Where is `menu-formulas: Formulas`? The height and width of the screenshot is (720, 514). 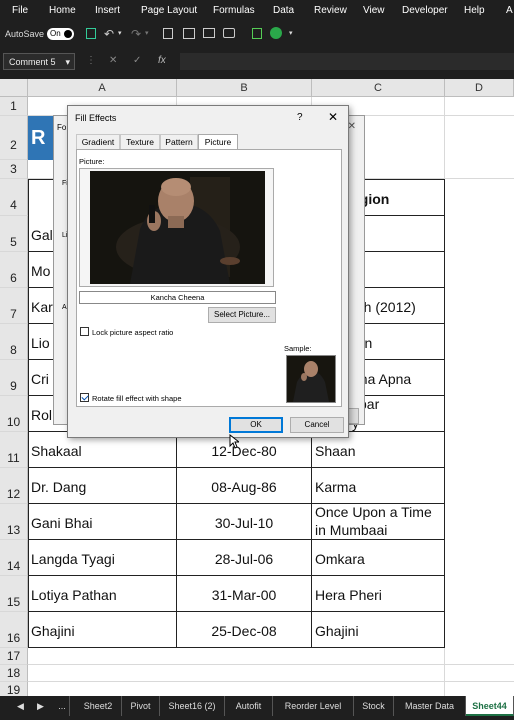
menu-formulas: Formulas is located at coordinates (234, 10).